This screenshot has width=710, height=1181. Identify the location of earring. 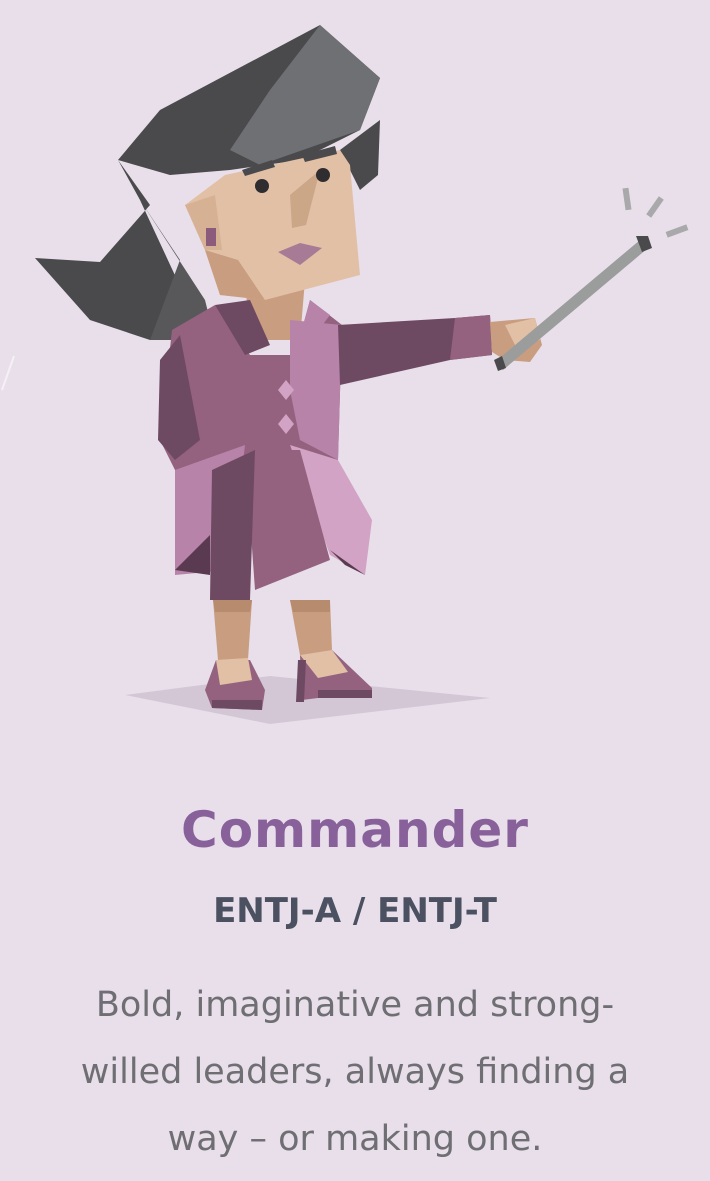
(211, 237).